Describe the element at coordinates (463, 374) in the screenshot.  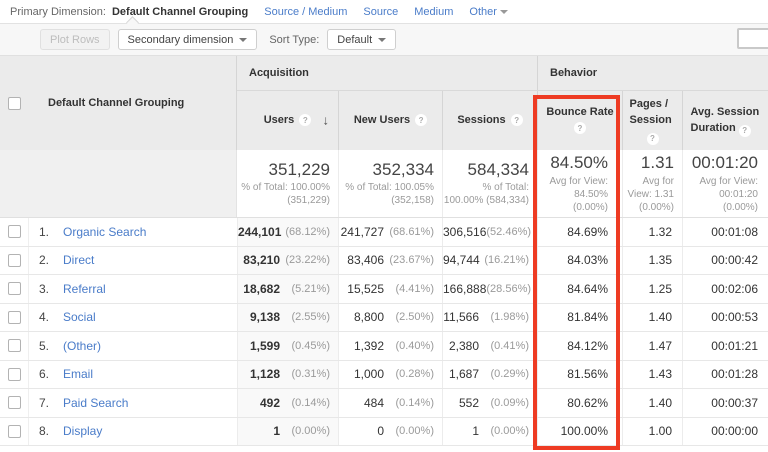
I see `sessions-value: 1,687` at that location.